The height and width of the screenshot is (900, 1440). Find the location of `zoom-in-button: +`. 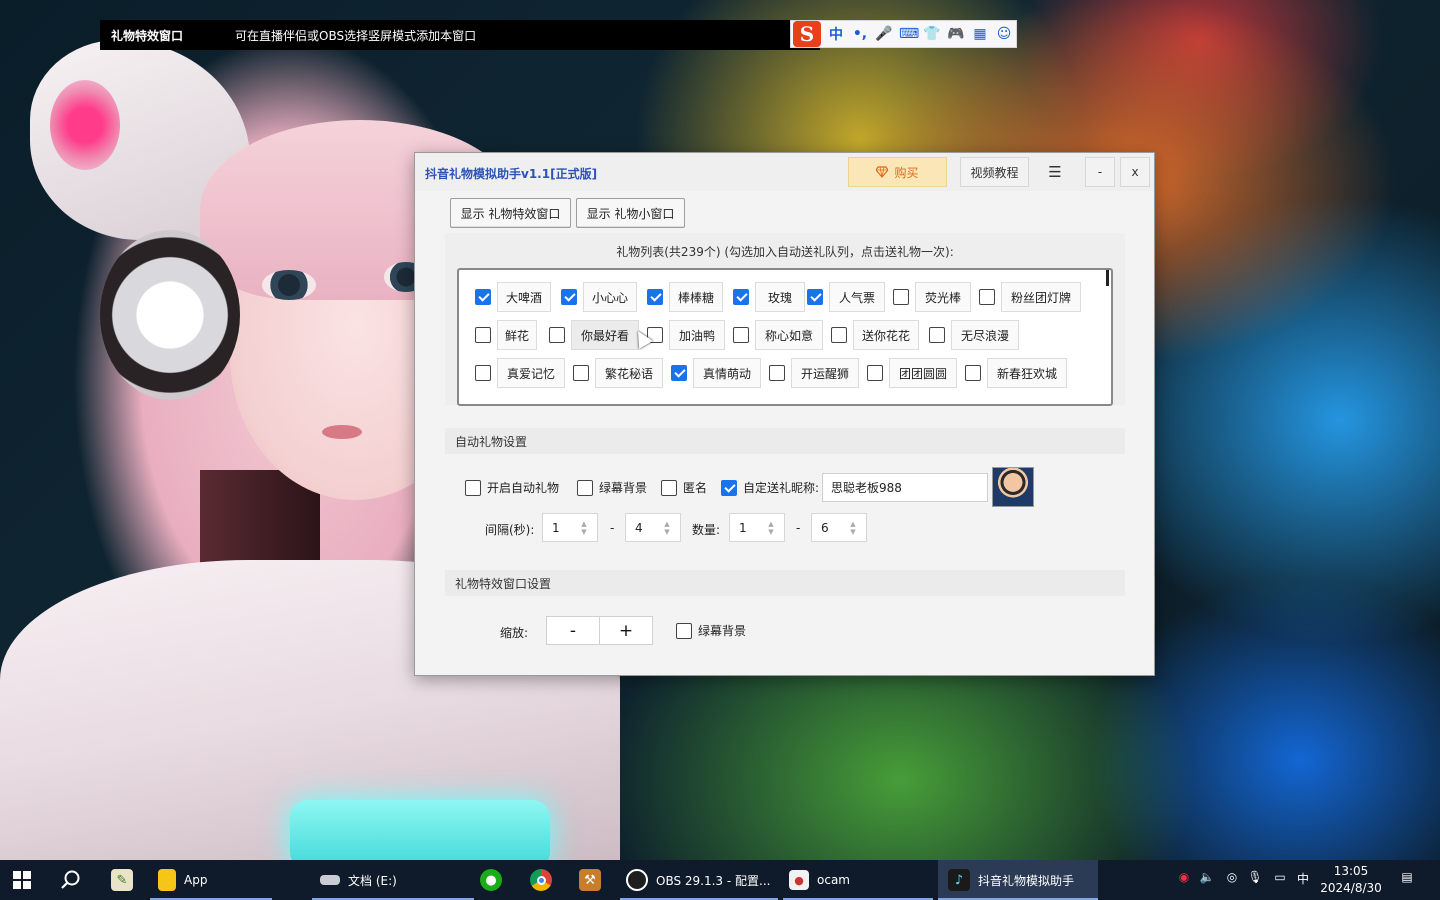

zoom-in-button: + is located at coordinates (626, 630).